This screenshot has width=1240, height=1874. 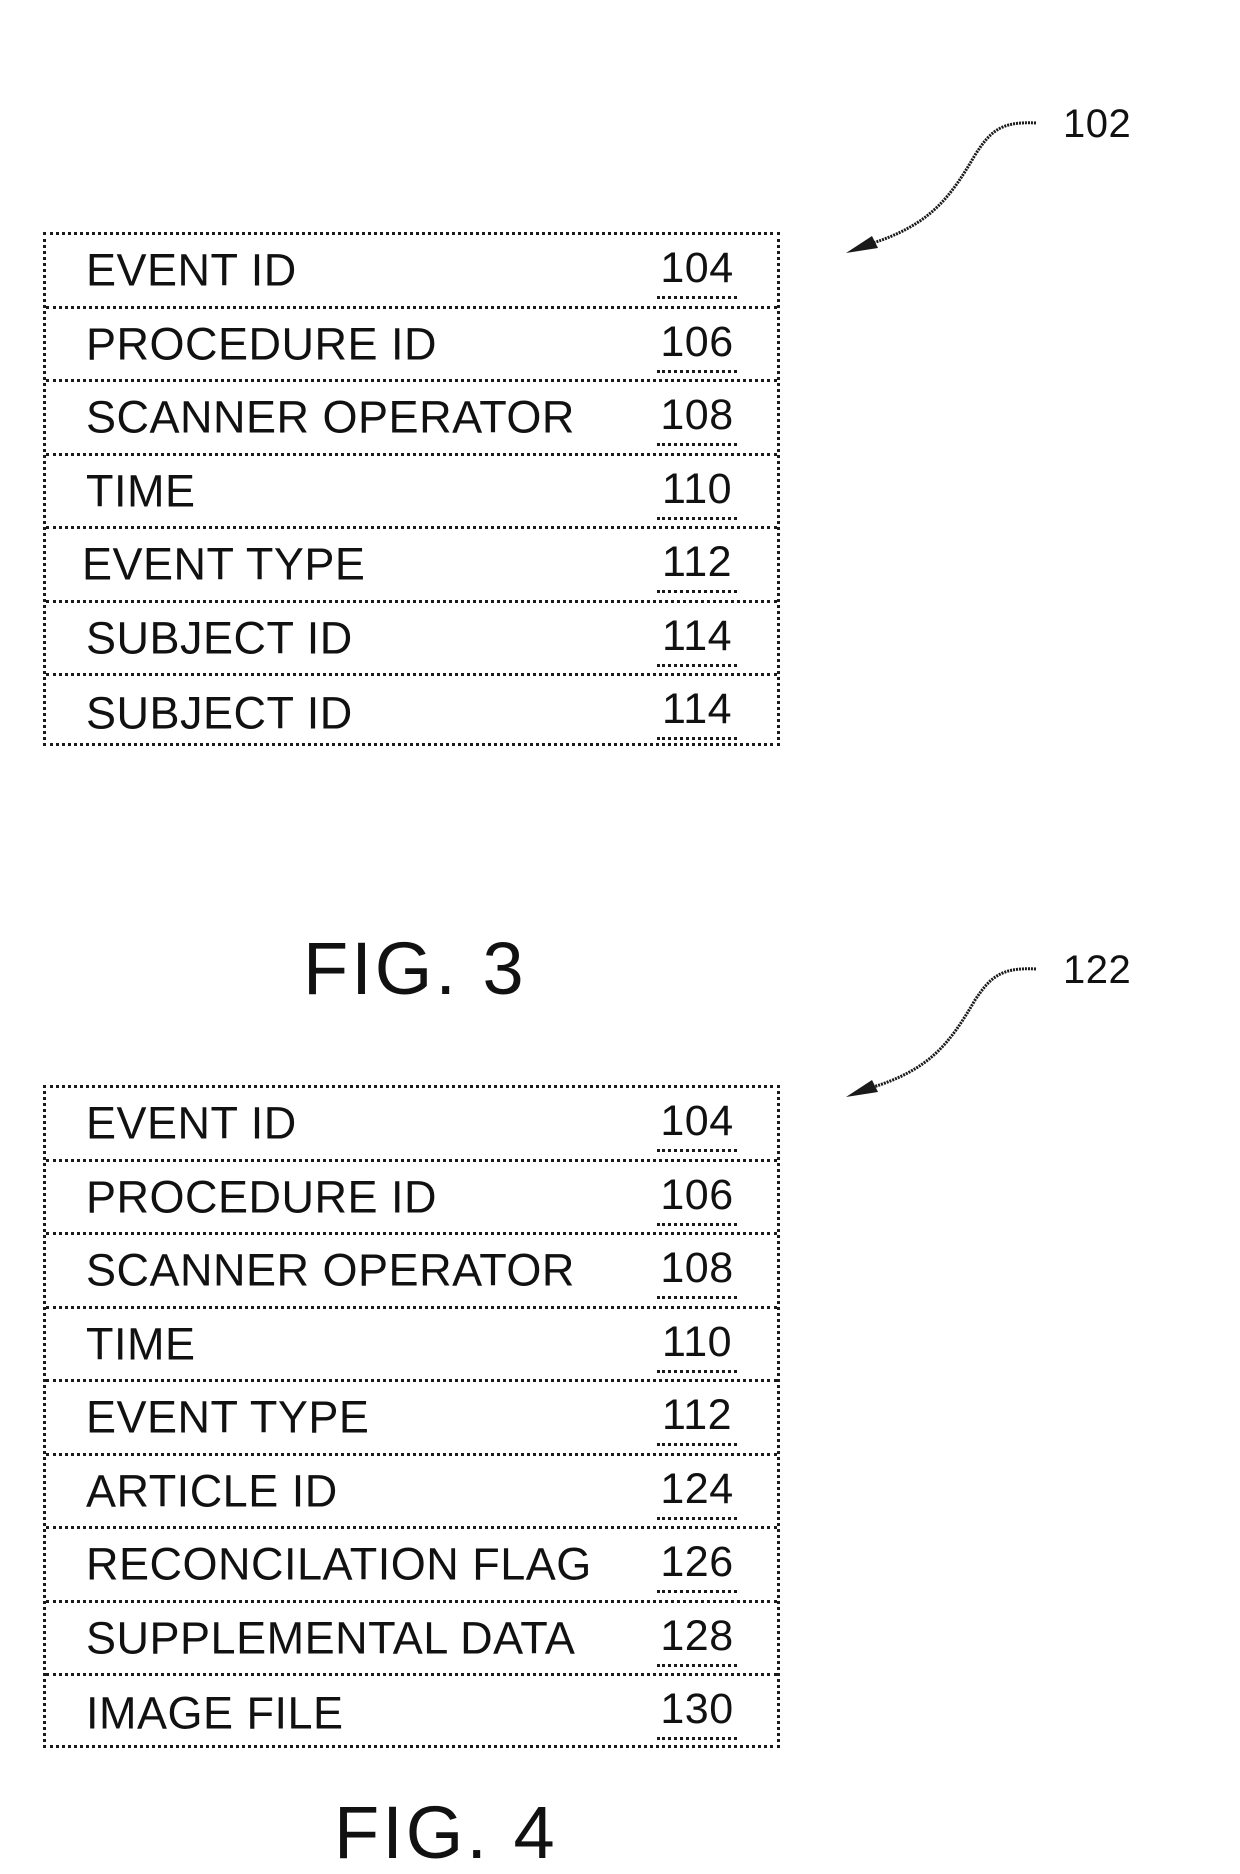 I want to click on field-reference-number: 130, so click(x=697, y=1714).